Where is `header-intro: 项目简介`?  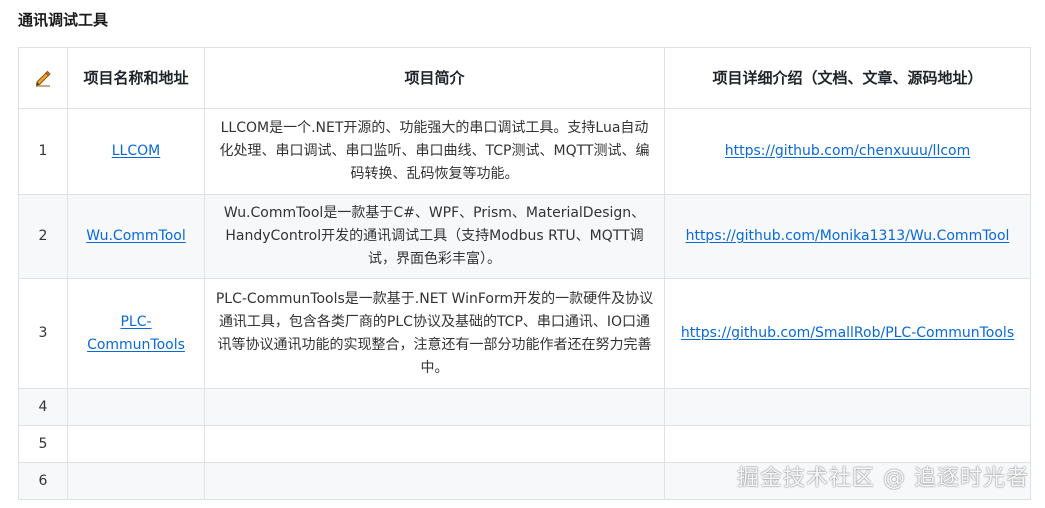 header-intro: 项目简介 is located at coordinates (434, 78).